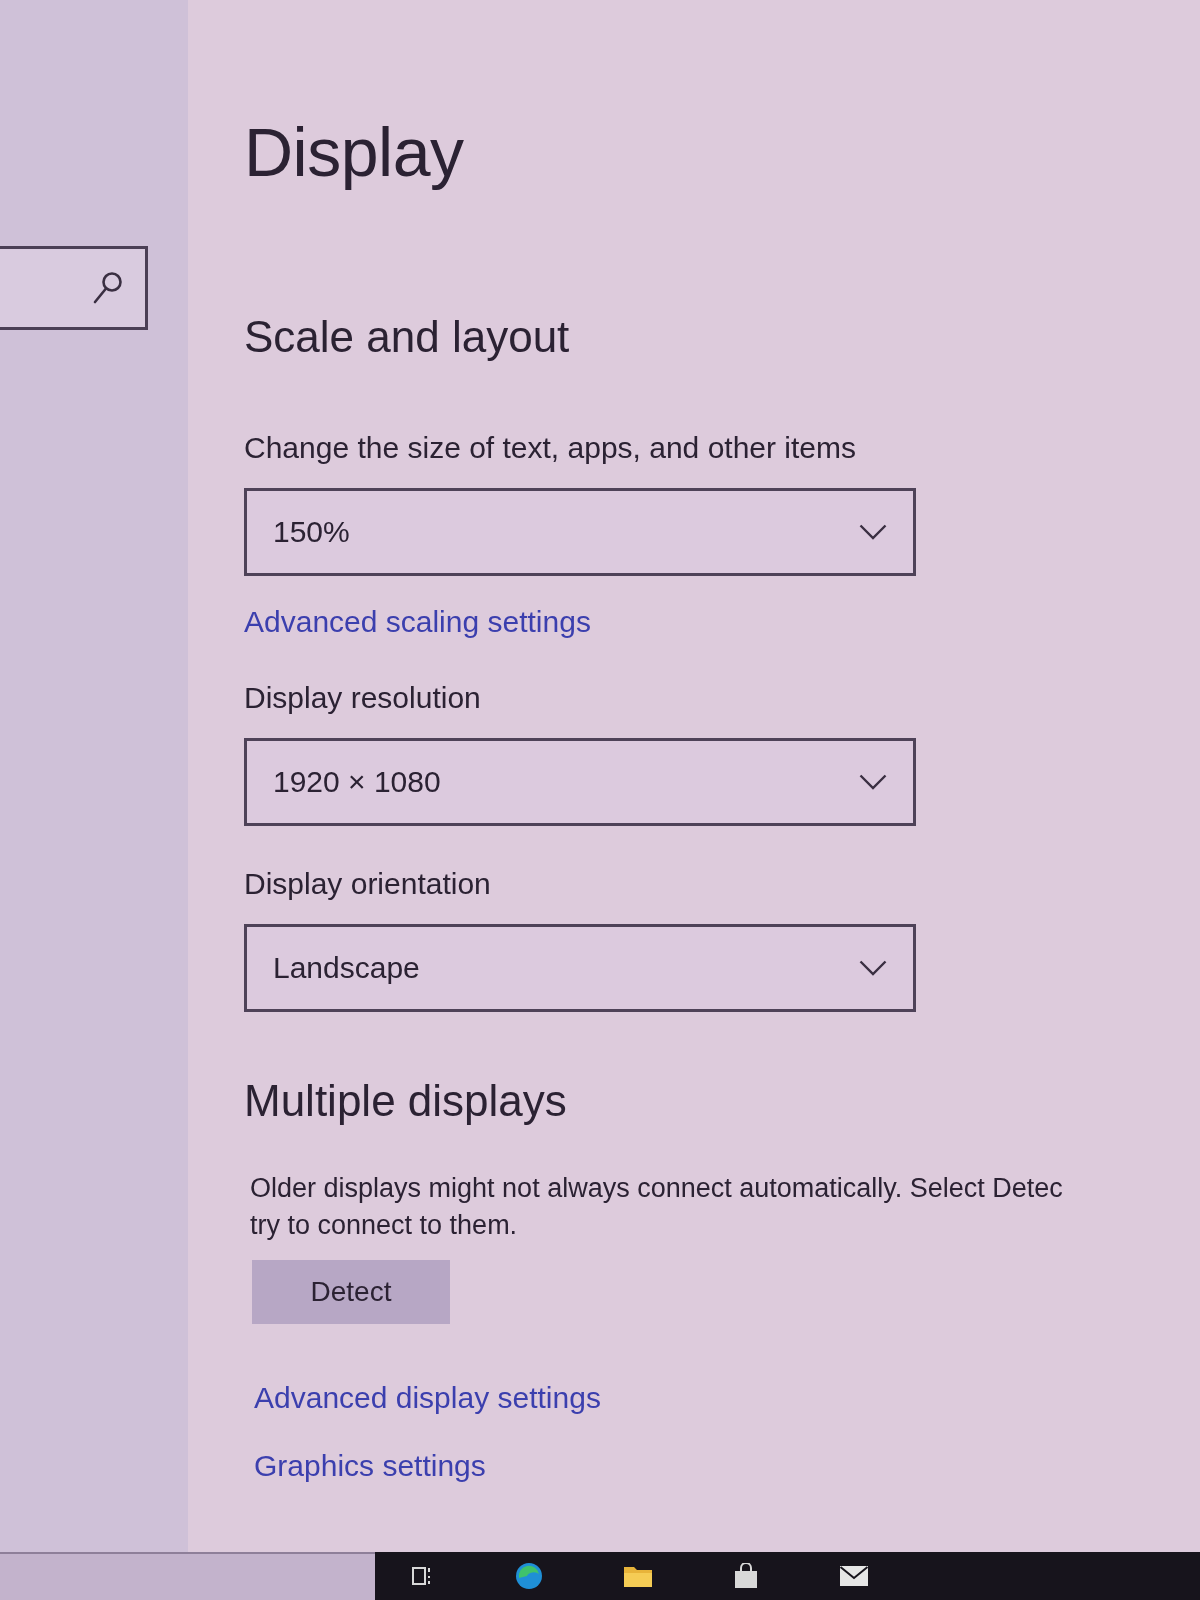 Image resolution: width=1200 pixels, height=1600 pixels. Describe the element at coordinates (746, 1576) in the screenshot. I see `shopping-bag-icon` at that location.